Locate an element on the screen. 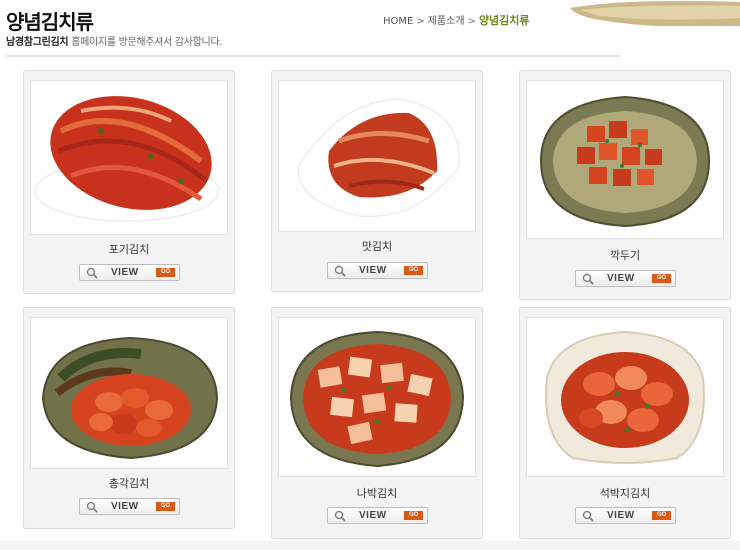 The image size is (740, 550). product-card: 깍두기 VIEW GO is located at coordinates (625, 185).